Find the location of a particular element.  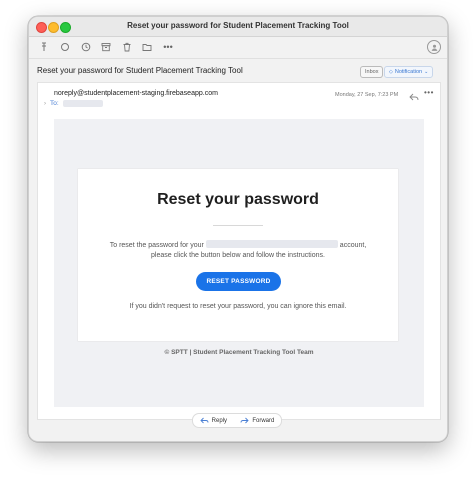

forward-button: Forward is located at coordinates (257, 420).